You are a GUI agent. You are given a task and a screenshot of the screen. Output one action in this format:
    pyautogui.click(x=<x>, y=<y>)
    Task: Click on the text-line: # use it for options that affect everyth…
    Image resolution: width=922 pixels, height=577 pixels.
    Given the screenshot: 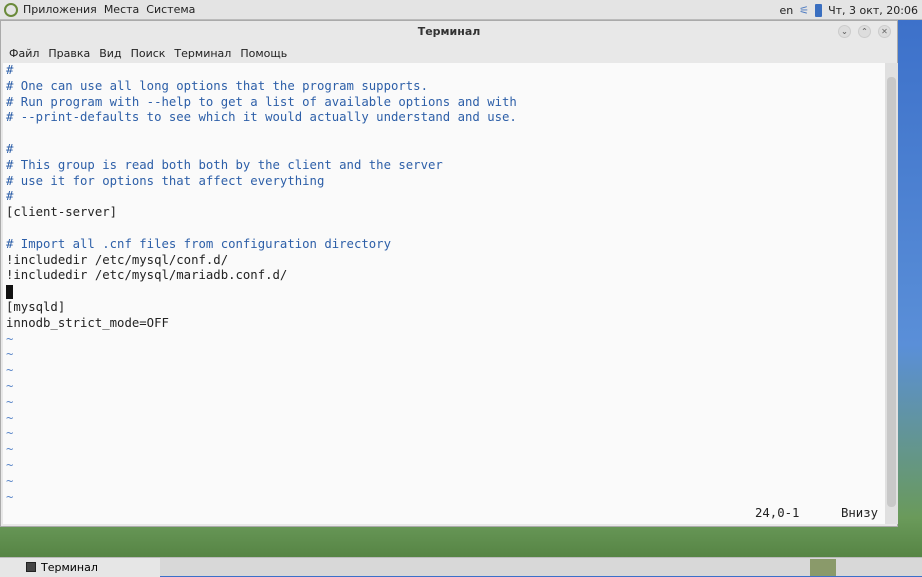 What is the action you would take?
    pyautogui.click(x=165, y=180)
    